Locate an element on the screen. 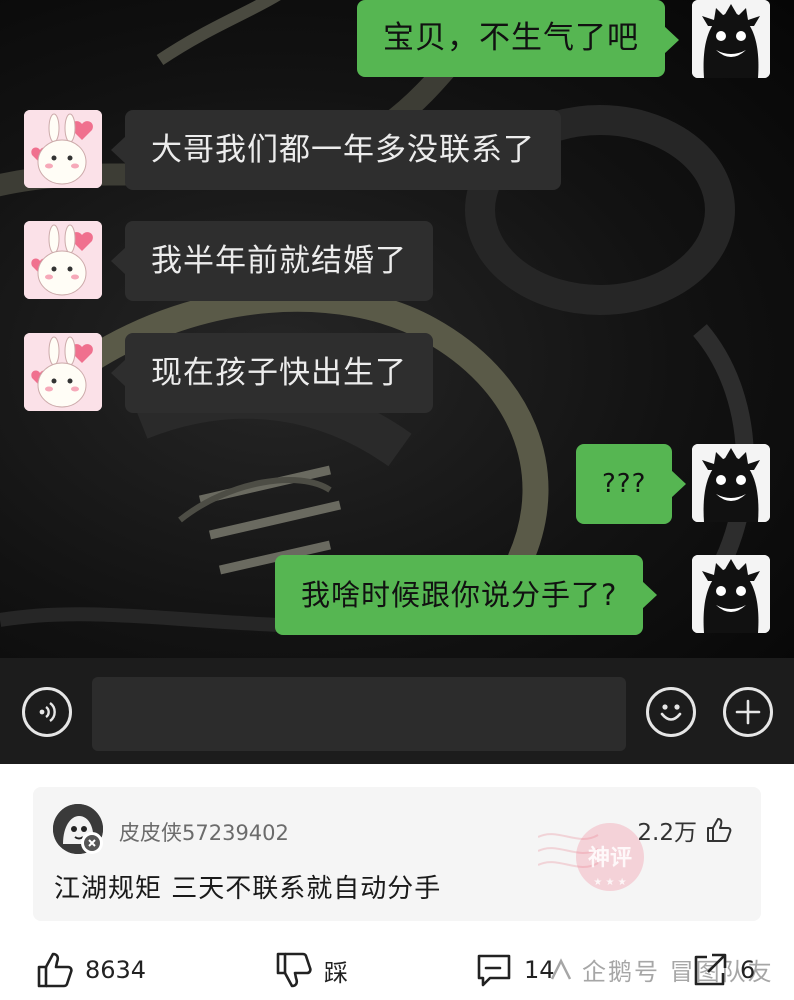  commenter-name: 皮皮侠57239402 is located at coordinates (204, 832).